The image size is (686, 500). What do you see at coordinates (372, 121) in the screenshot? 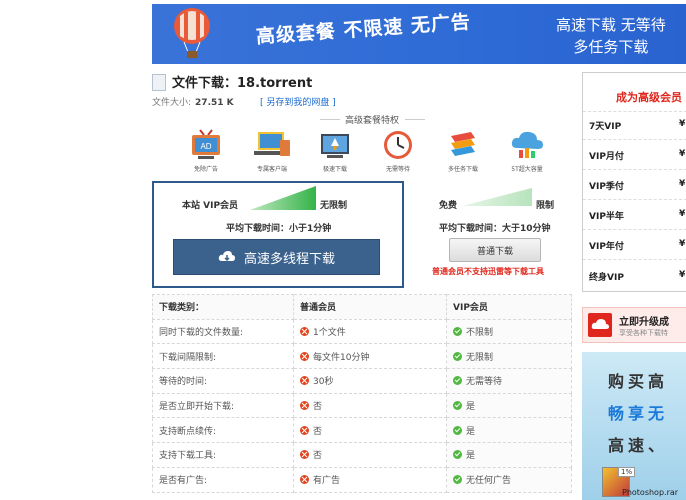
I see `features-title: 高级套餐特权` at bounding box center [372, 121].